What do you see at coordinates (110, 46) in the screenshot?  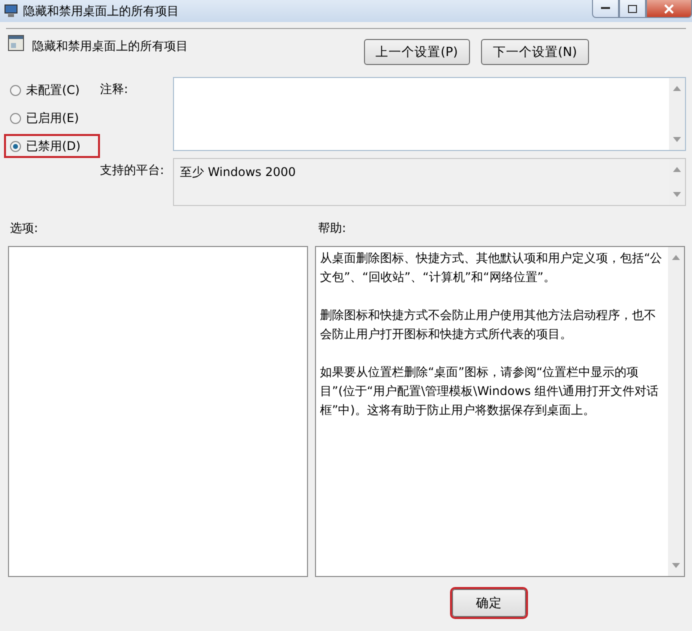 I see `policy-title: 隐藏和禁用桌面上的所有项目` at bounding box center [110, 46].